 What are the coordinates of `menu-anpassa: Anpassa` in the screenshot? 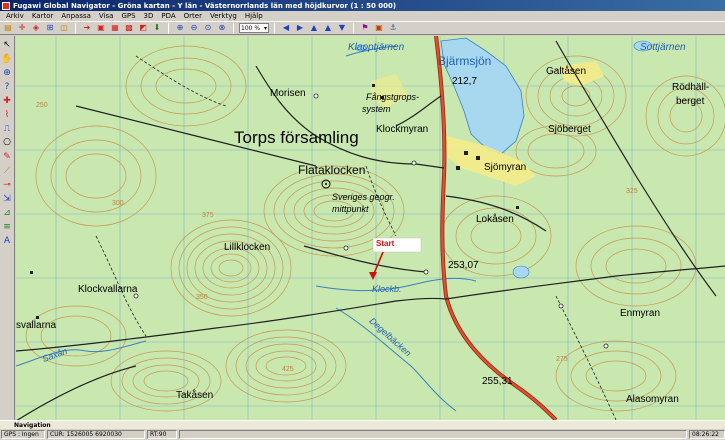 It's located at (76, 16).